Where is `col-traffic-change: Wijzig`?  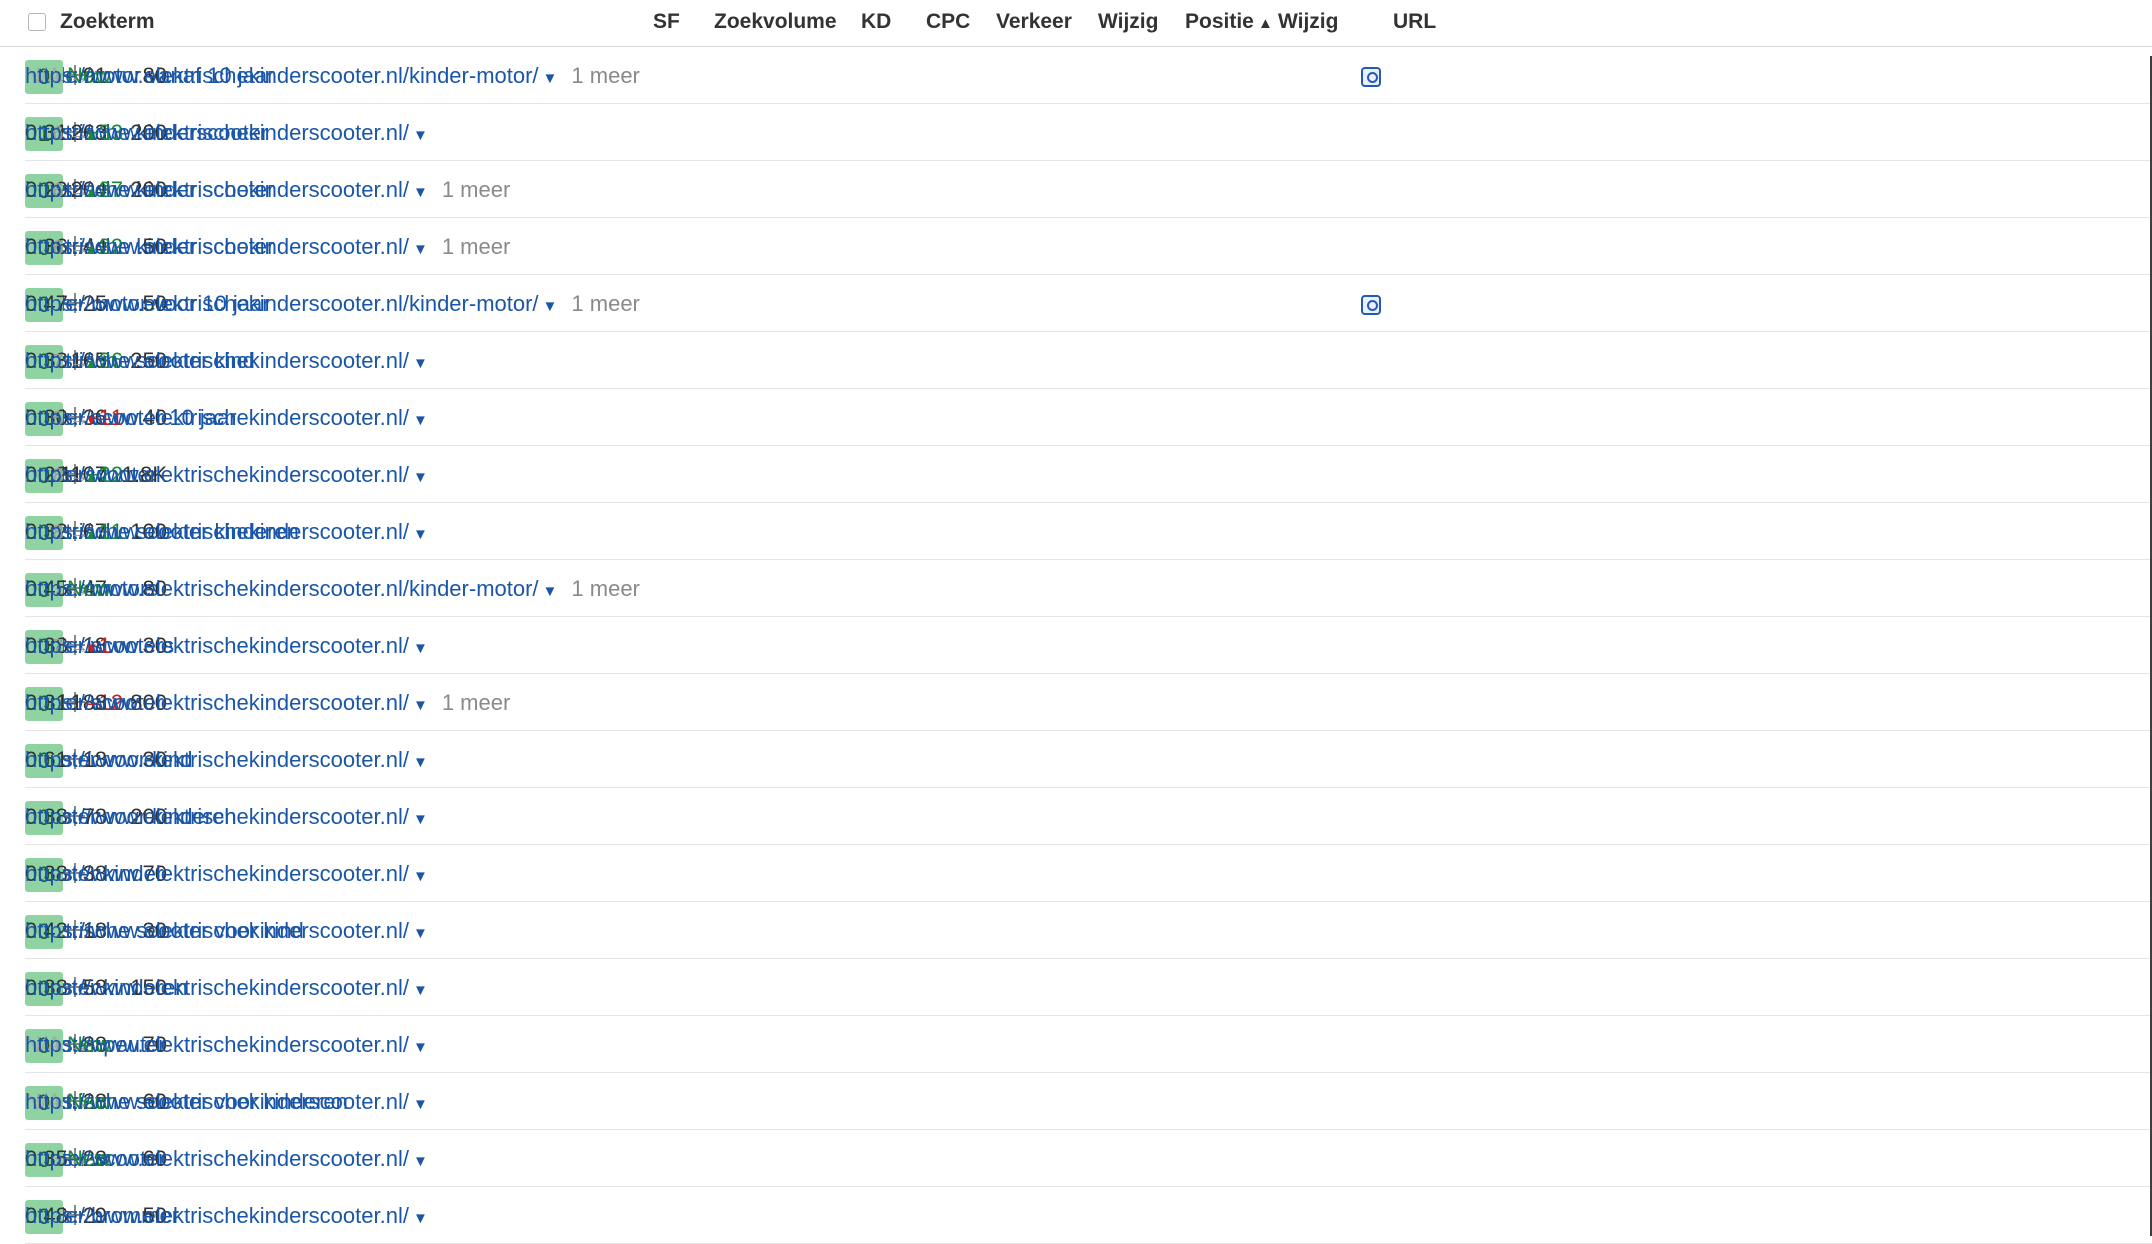
col-traffic-change: Wijzig is located at coordinates (1128, 22).